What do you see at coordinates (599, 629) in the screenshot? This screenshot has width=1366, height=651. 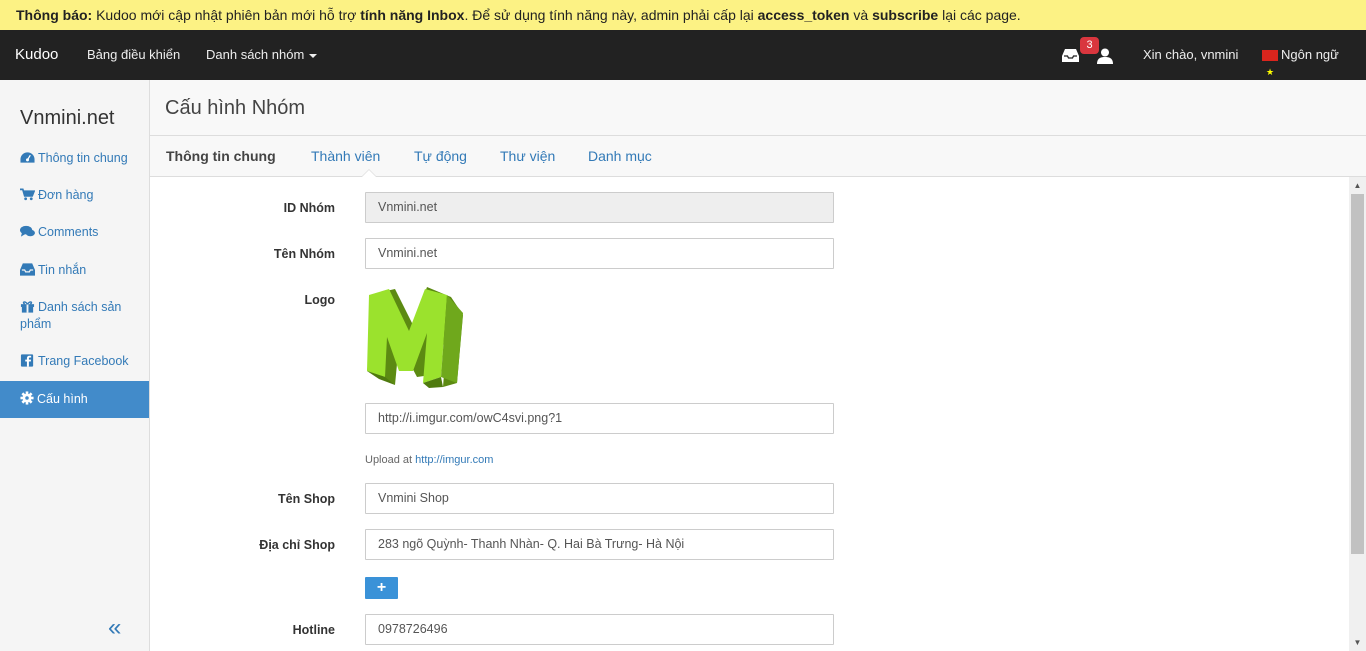 I see `hotline-field: 0978726496` at bounding box center [599, 629].